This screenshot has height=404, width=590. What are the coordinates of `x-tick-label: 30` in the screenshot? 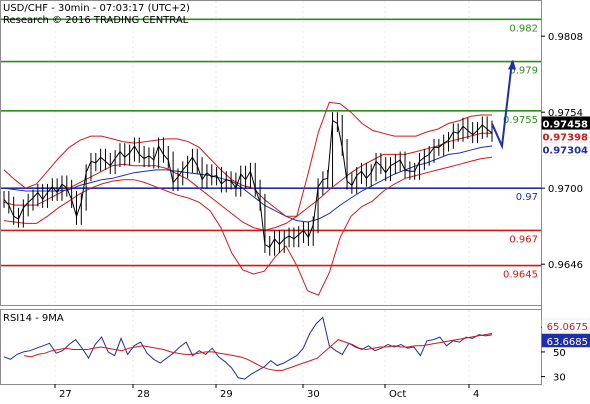 It's located at (313, 394).